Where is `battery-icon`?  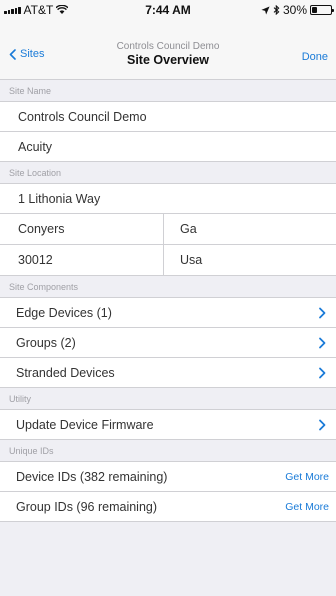
battery-icon is located at coordinates (322, 10).